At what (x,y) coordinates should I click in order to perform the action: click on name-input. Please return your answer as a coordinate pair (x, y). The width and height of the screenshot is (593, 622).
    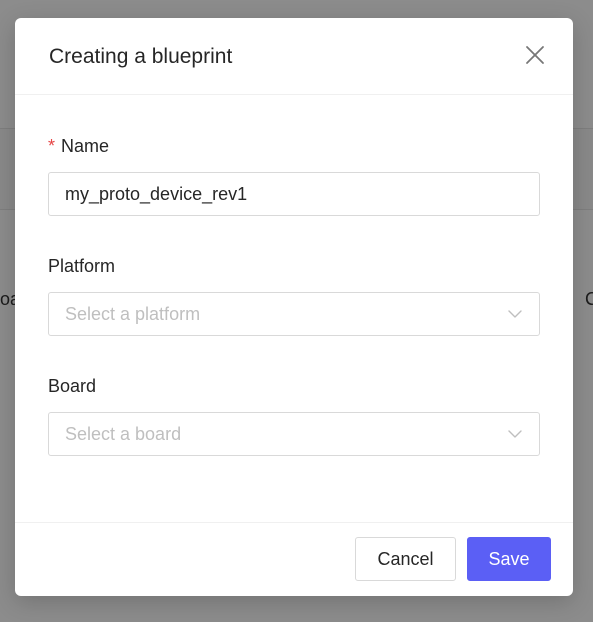
    Looking at the image, I should click on (294, 194).